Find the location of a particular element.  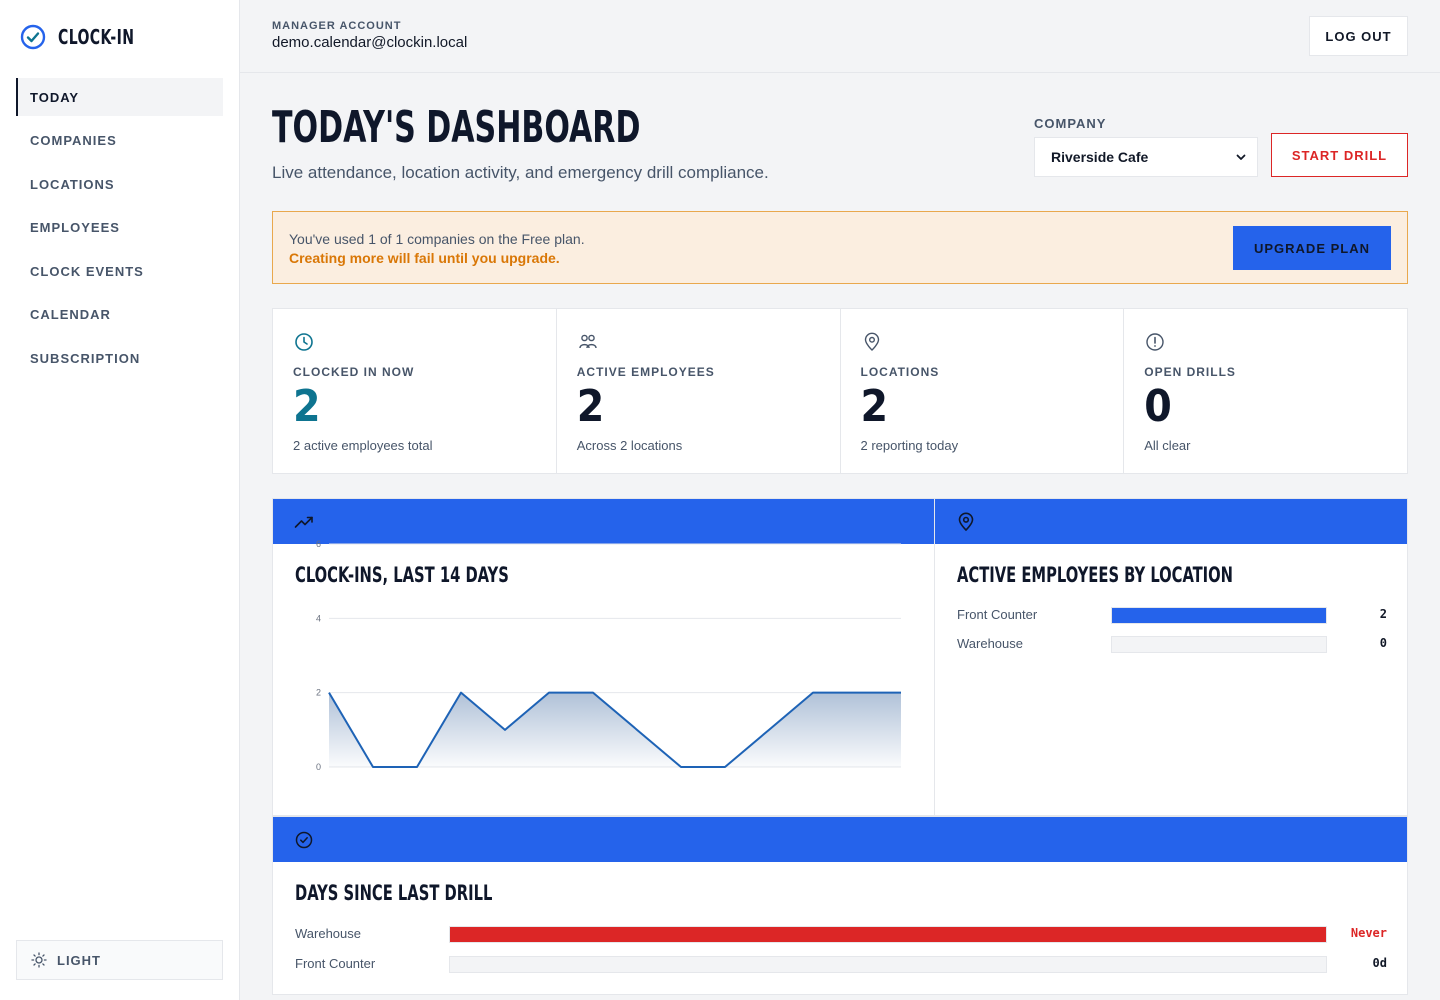

drill-location-name: Warehouse is located at coordinates (328, 933).